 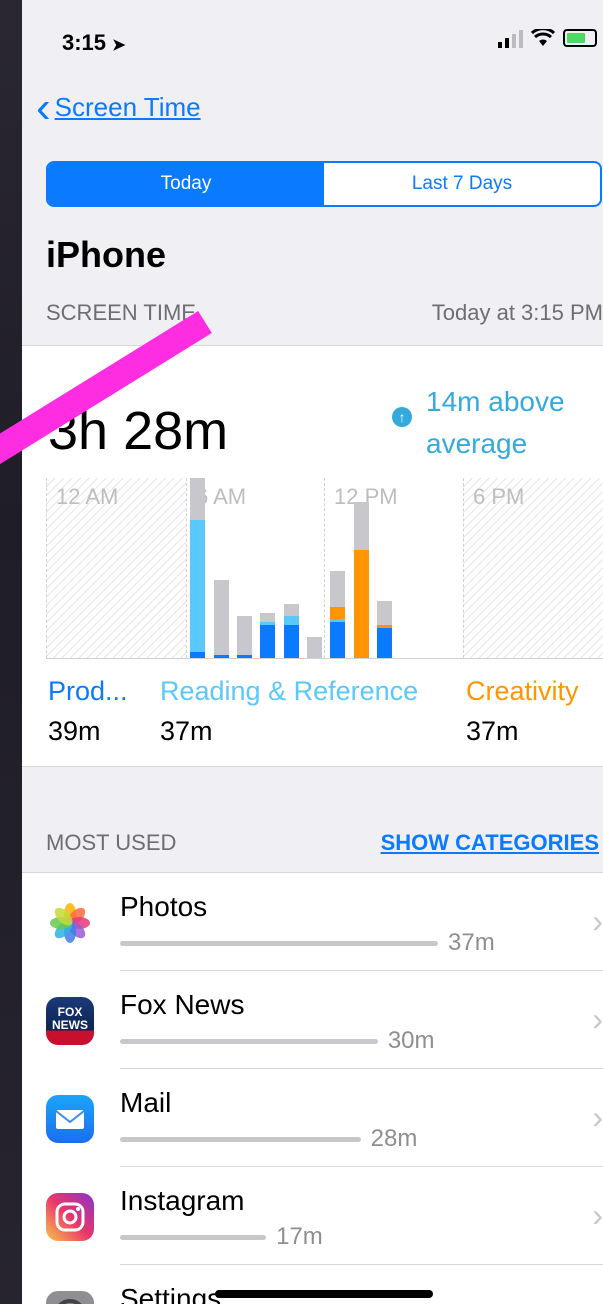 I want to click on cellular-signal-icon, so click(x=510, y=38).